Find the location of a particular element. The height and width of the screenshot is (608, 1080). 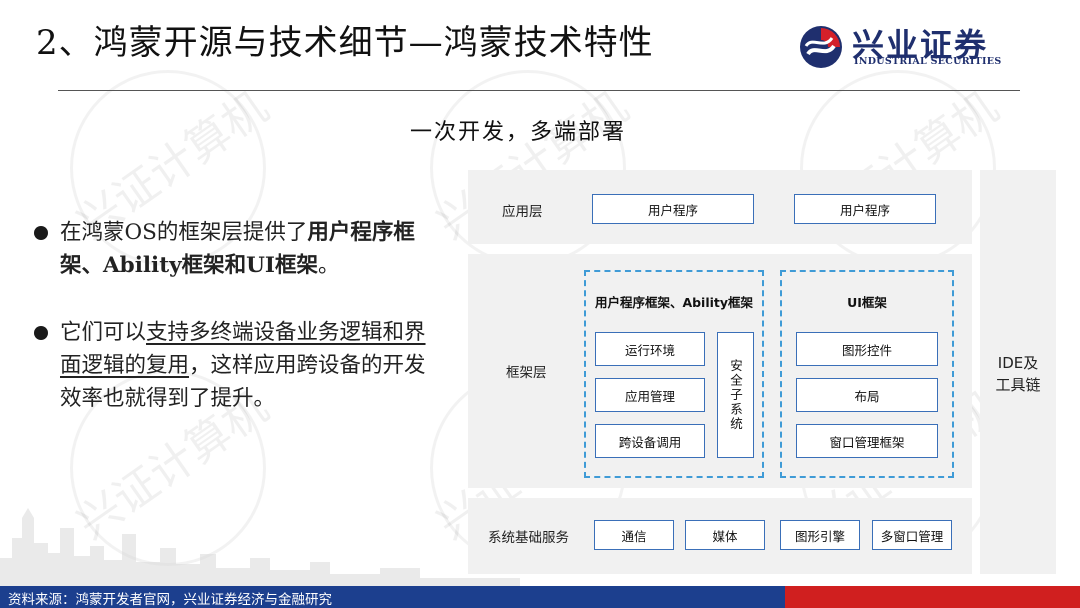

box-layout: 布局 is located at coordinates (867, 395).